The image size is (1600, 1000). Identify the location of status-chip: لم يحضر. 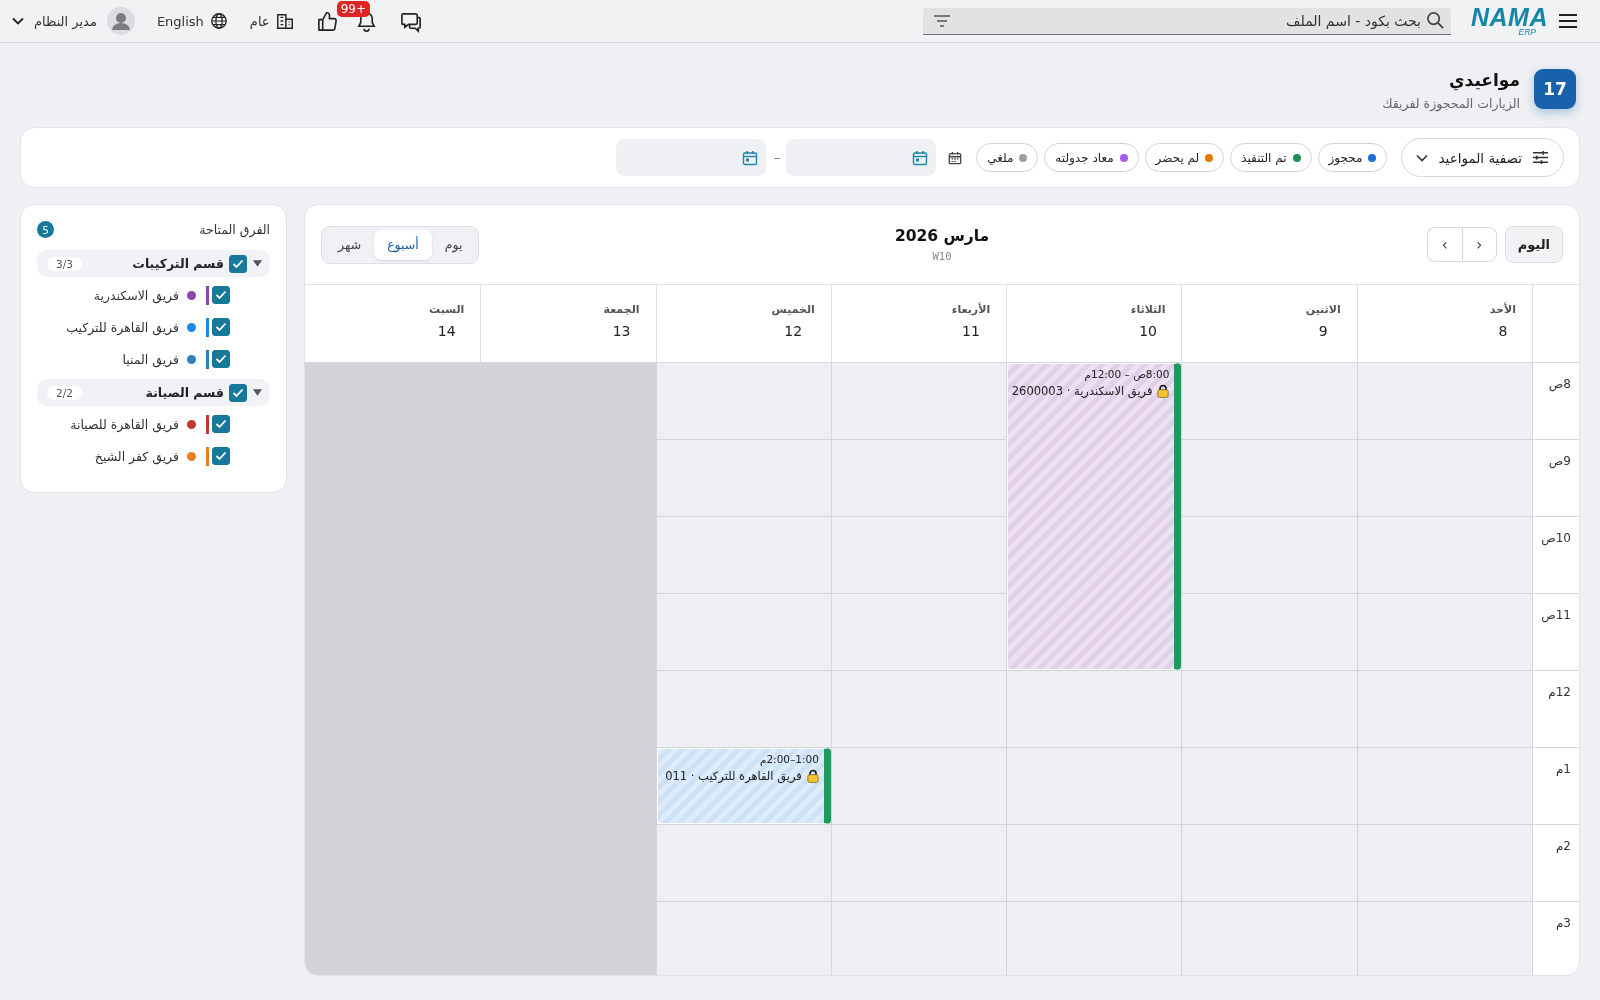
(1184, 157).